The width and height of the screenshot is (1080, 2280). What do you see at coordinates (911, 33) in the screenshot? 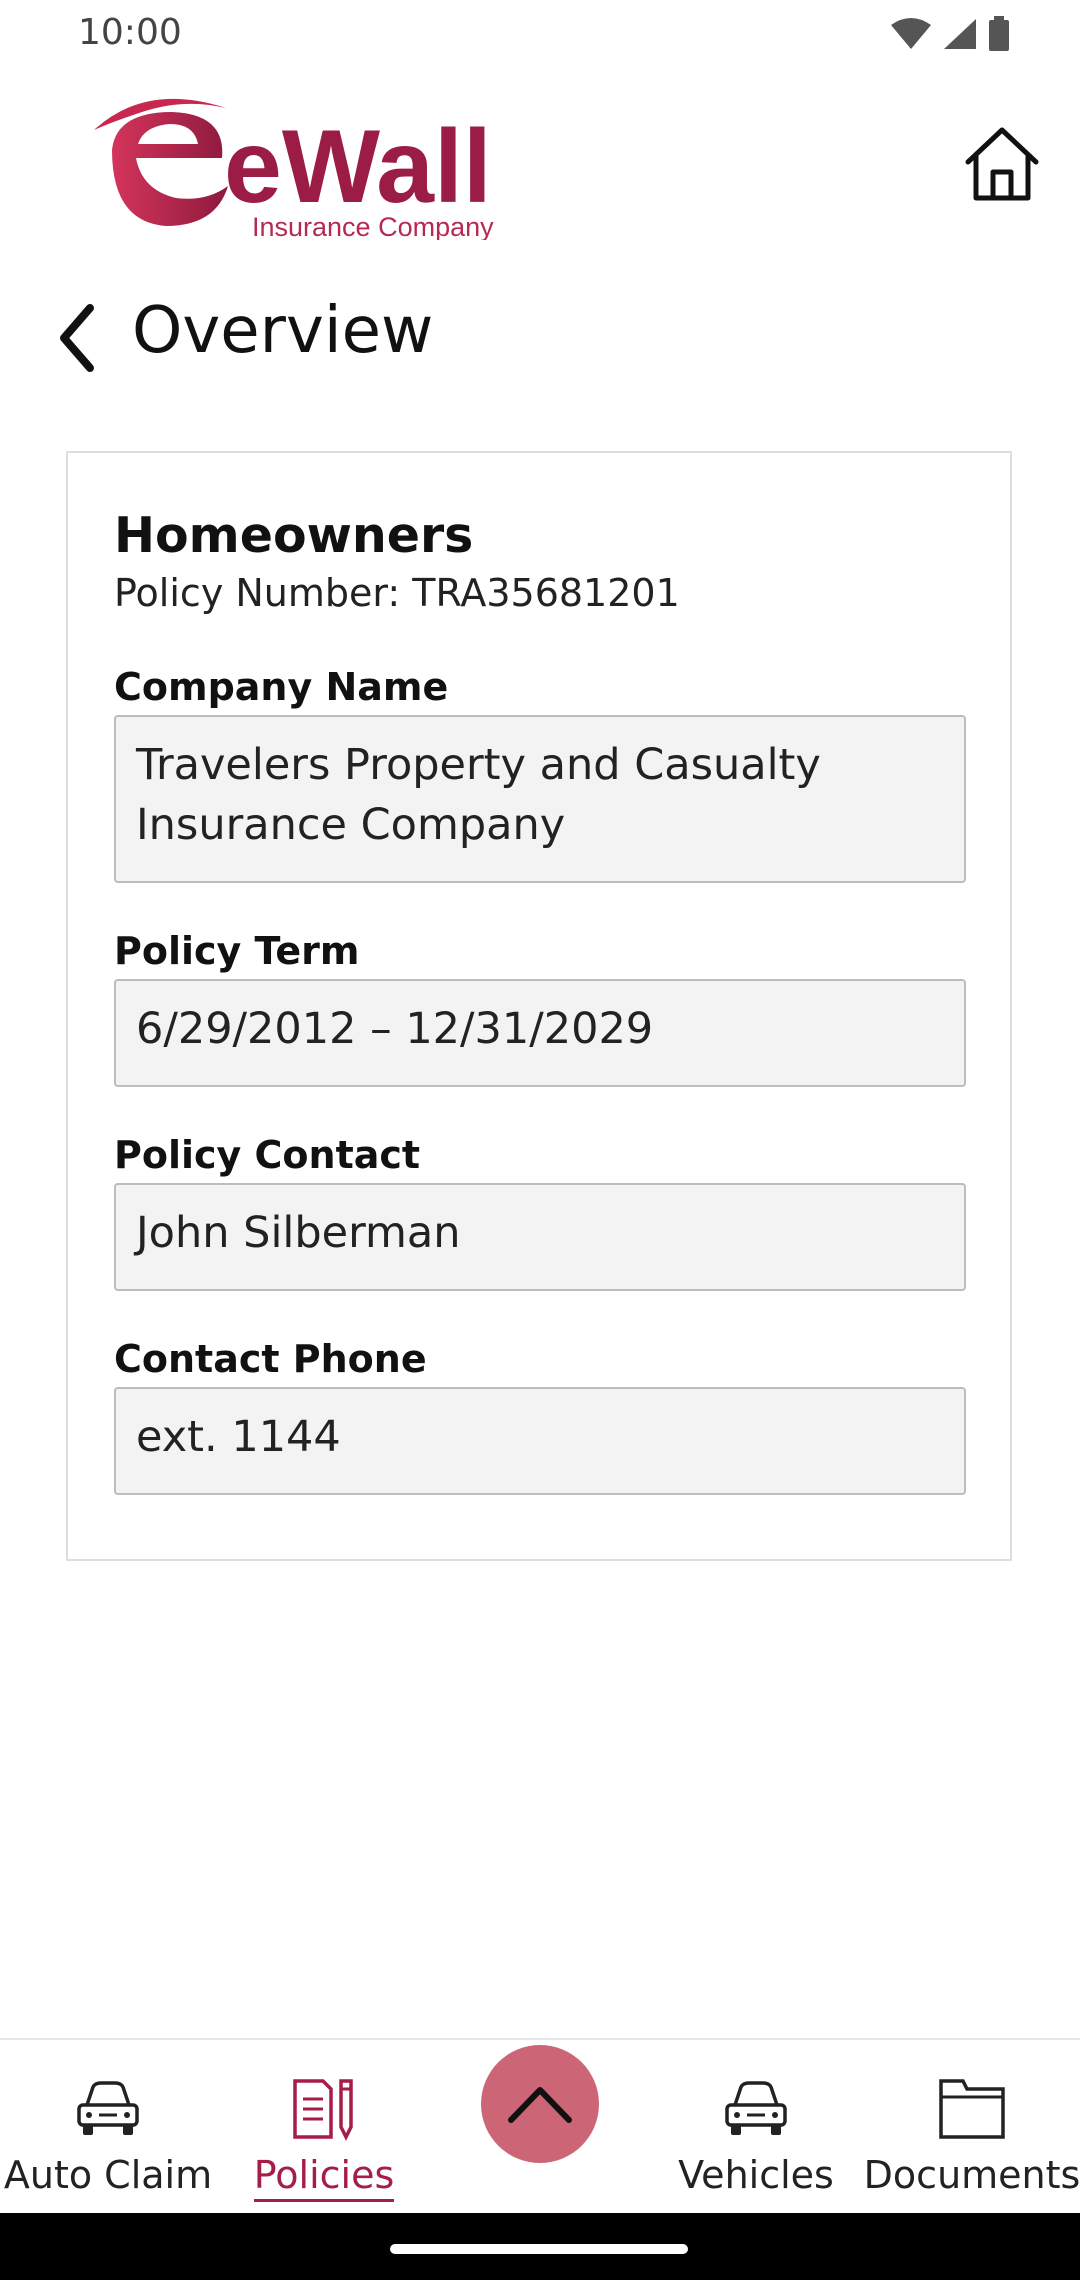
I see `wifi-icon` at bounding box center [911, 33].